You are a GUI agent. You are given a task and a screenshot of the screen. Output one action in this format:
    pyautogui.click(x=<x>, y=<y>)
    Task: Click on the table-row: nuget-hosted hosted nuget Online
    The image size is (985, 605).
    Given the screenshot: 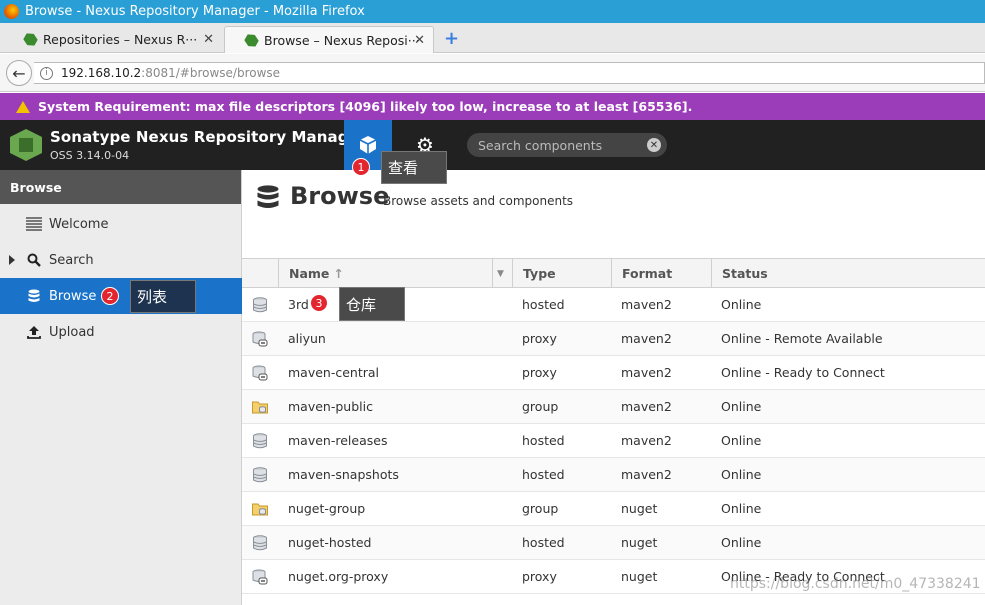 What is the action you would take?
    pyautogui.click(x=613, y=543)
    